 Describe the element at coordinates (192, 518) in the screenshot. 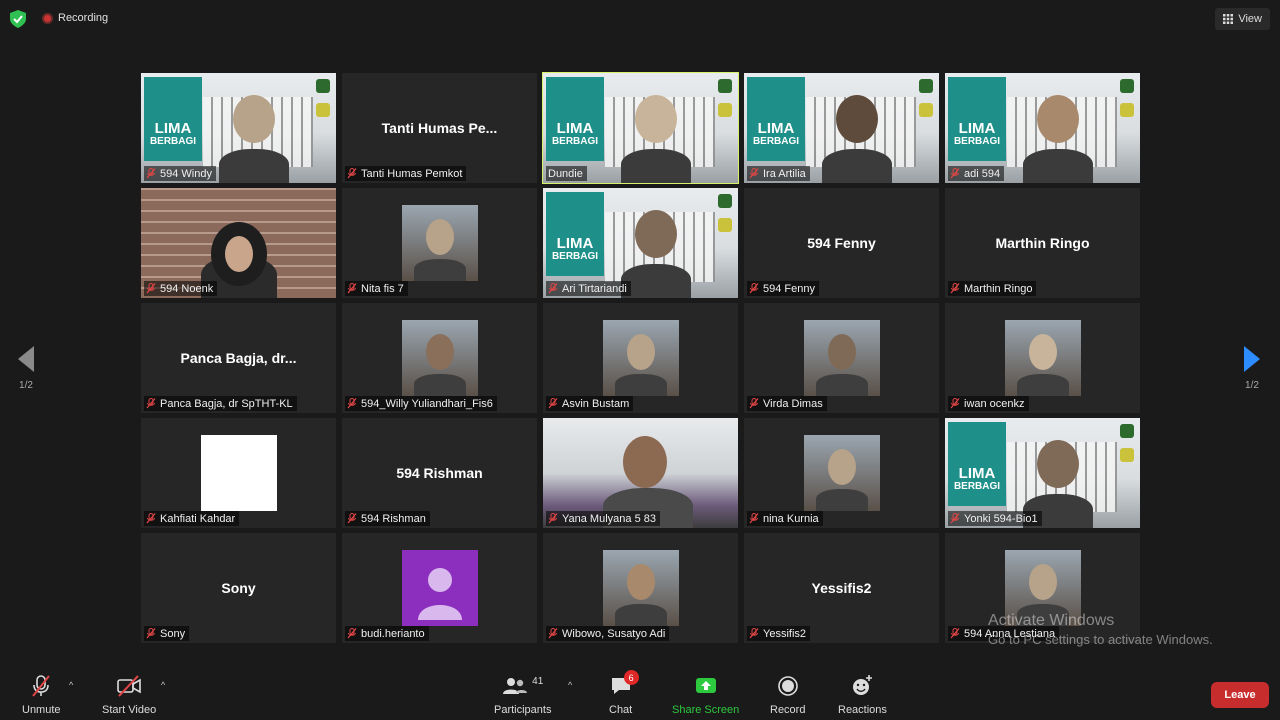

I see `participant-name-label: Kahfiati Kahdar` at that location.